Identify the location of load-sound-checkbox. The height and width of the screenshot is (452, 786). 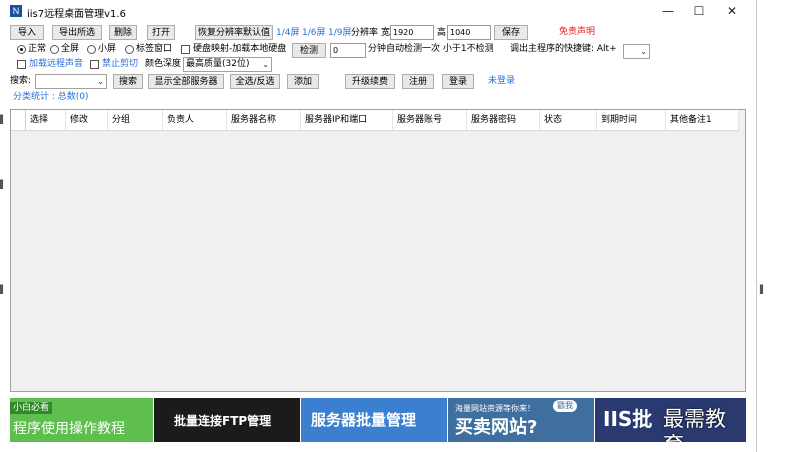
(21, 64).